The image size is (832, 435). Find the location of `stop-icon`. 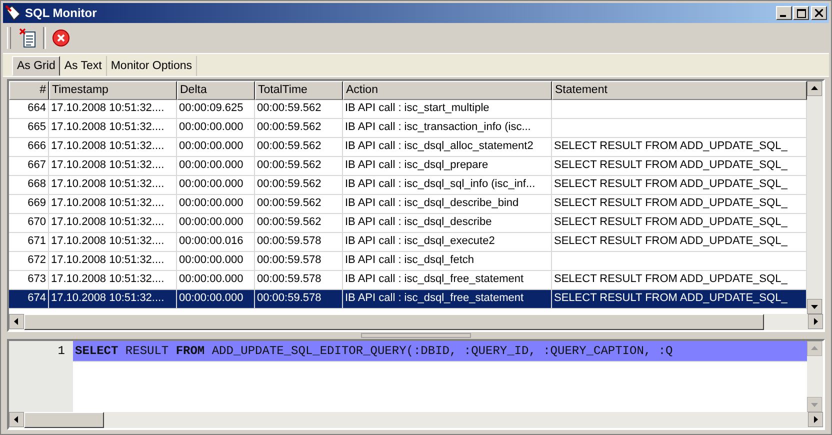

stop-icon is located at coordinates (61, 38).